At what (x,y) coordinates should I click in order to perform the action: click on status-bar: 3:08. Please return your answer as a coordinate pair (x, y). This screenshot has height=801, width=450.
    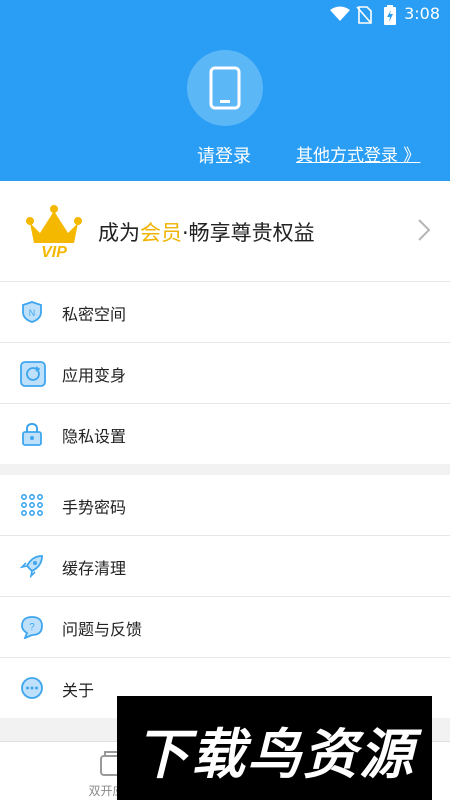
    Looking at the image, I should click on (225, 15).